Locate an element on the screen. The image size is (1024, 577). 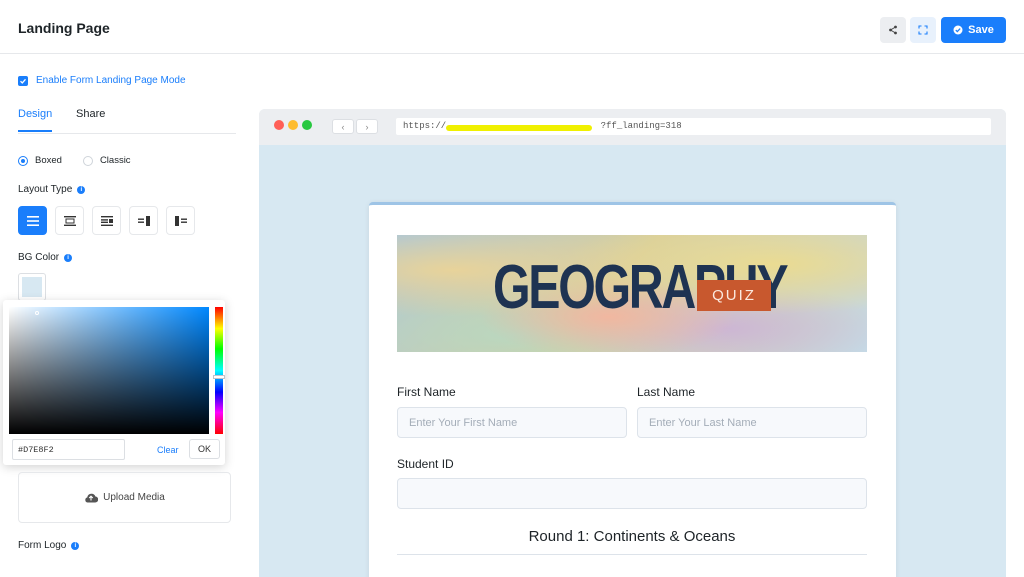
chevron-right-icon: › is located at coordinates (367, 126).